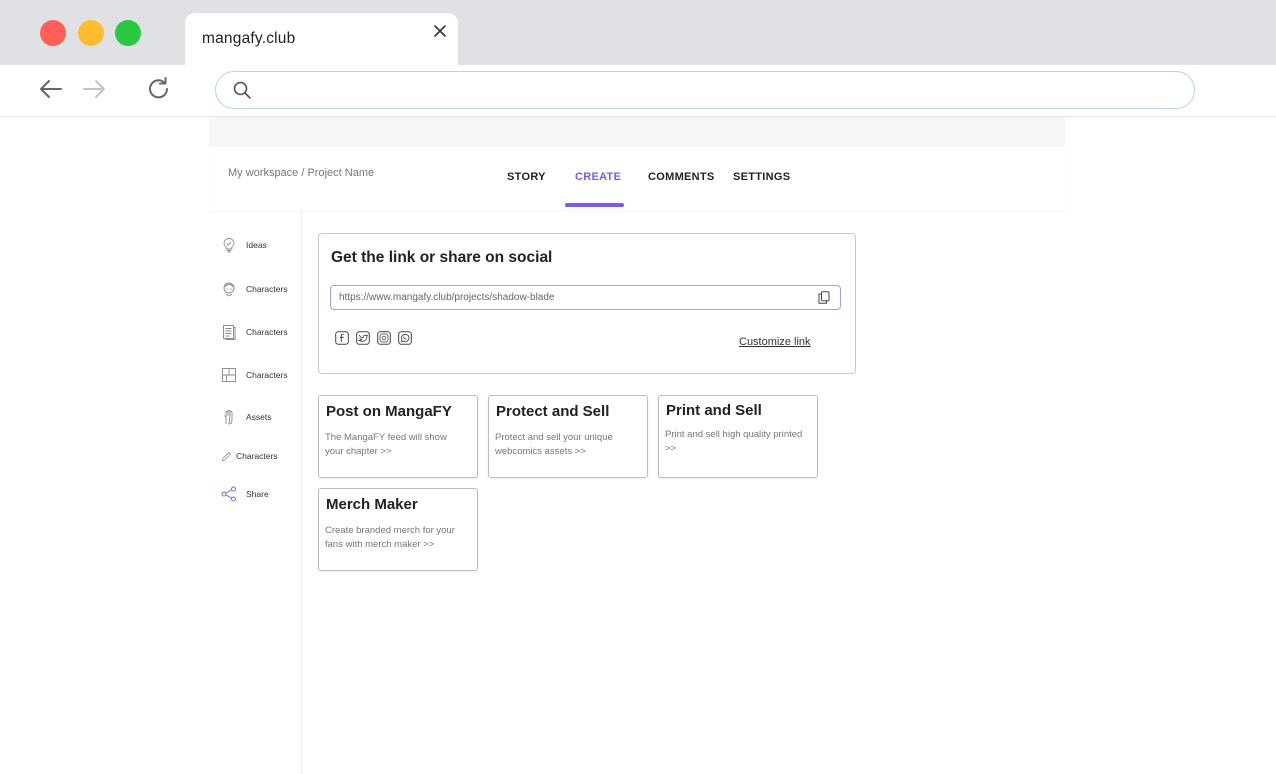 Image resolution: width=1276 pixels, height=774 pixels. What do you see at coordinates (594, 205) in the screenshot?
I see `active-tab-indicator` at bounding box center [594, 205].